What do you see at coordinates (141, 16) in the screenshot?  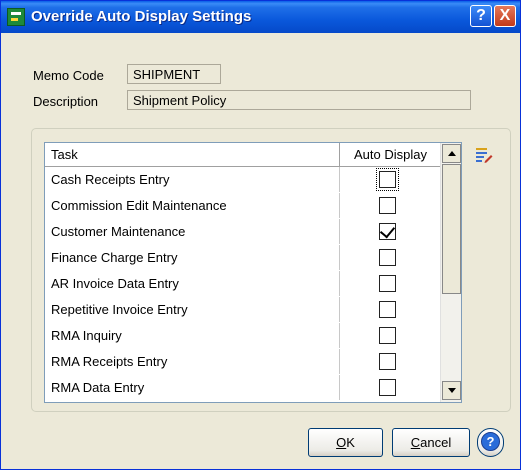 I see `window-title: Override Auto Display Settings` at bounding box center [141, 16].